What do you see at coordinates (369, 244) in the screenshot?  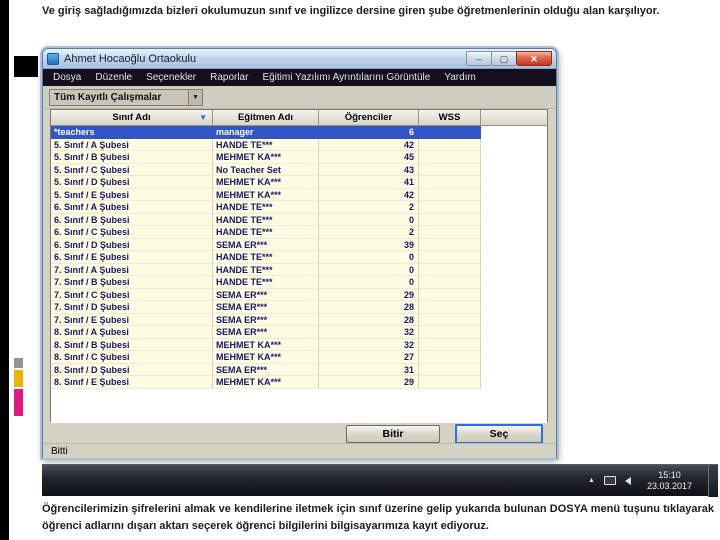 I see `cell-students: 39` at bounding box center [369, 244].